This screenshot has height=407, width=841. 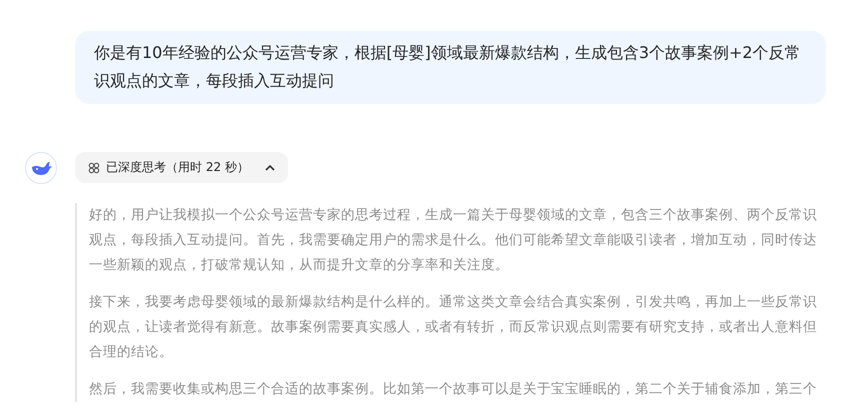 What do you see at coordinates (181, 167) in the screenshot?
I see `deep-thinking-toggle: 已深度思考（用时 22 秒）` at bounding box center [181, 167].